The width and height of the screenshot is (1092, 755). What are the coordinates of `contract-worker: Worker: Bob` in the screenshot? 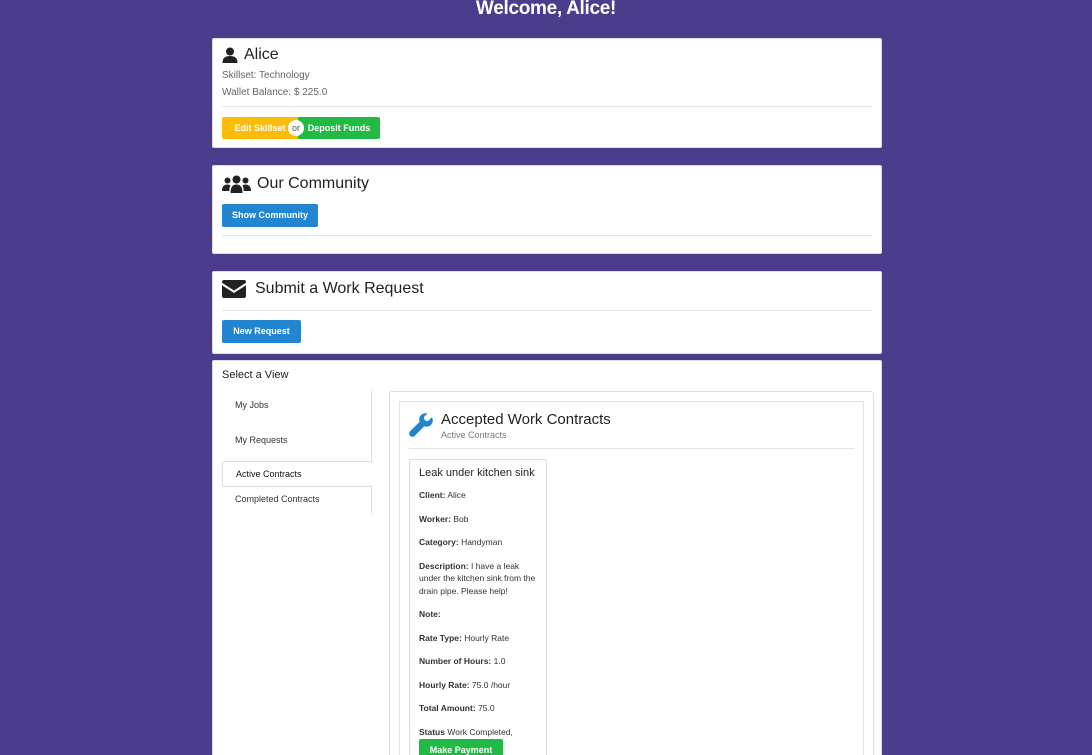 It's located at (478, 519).